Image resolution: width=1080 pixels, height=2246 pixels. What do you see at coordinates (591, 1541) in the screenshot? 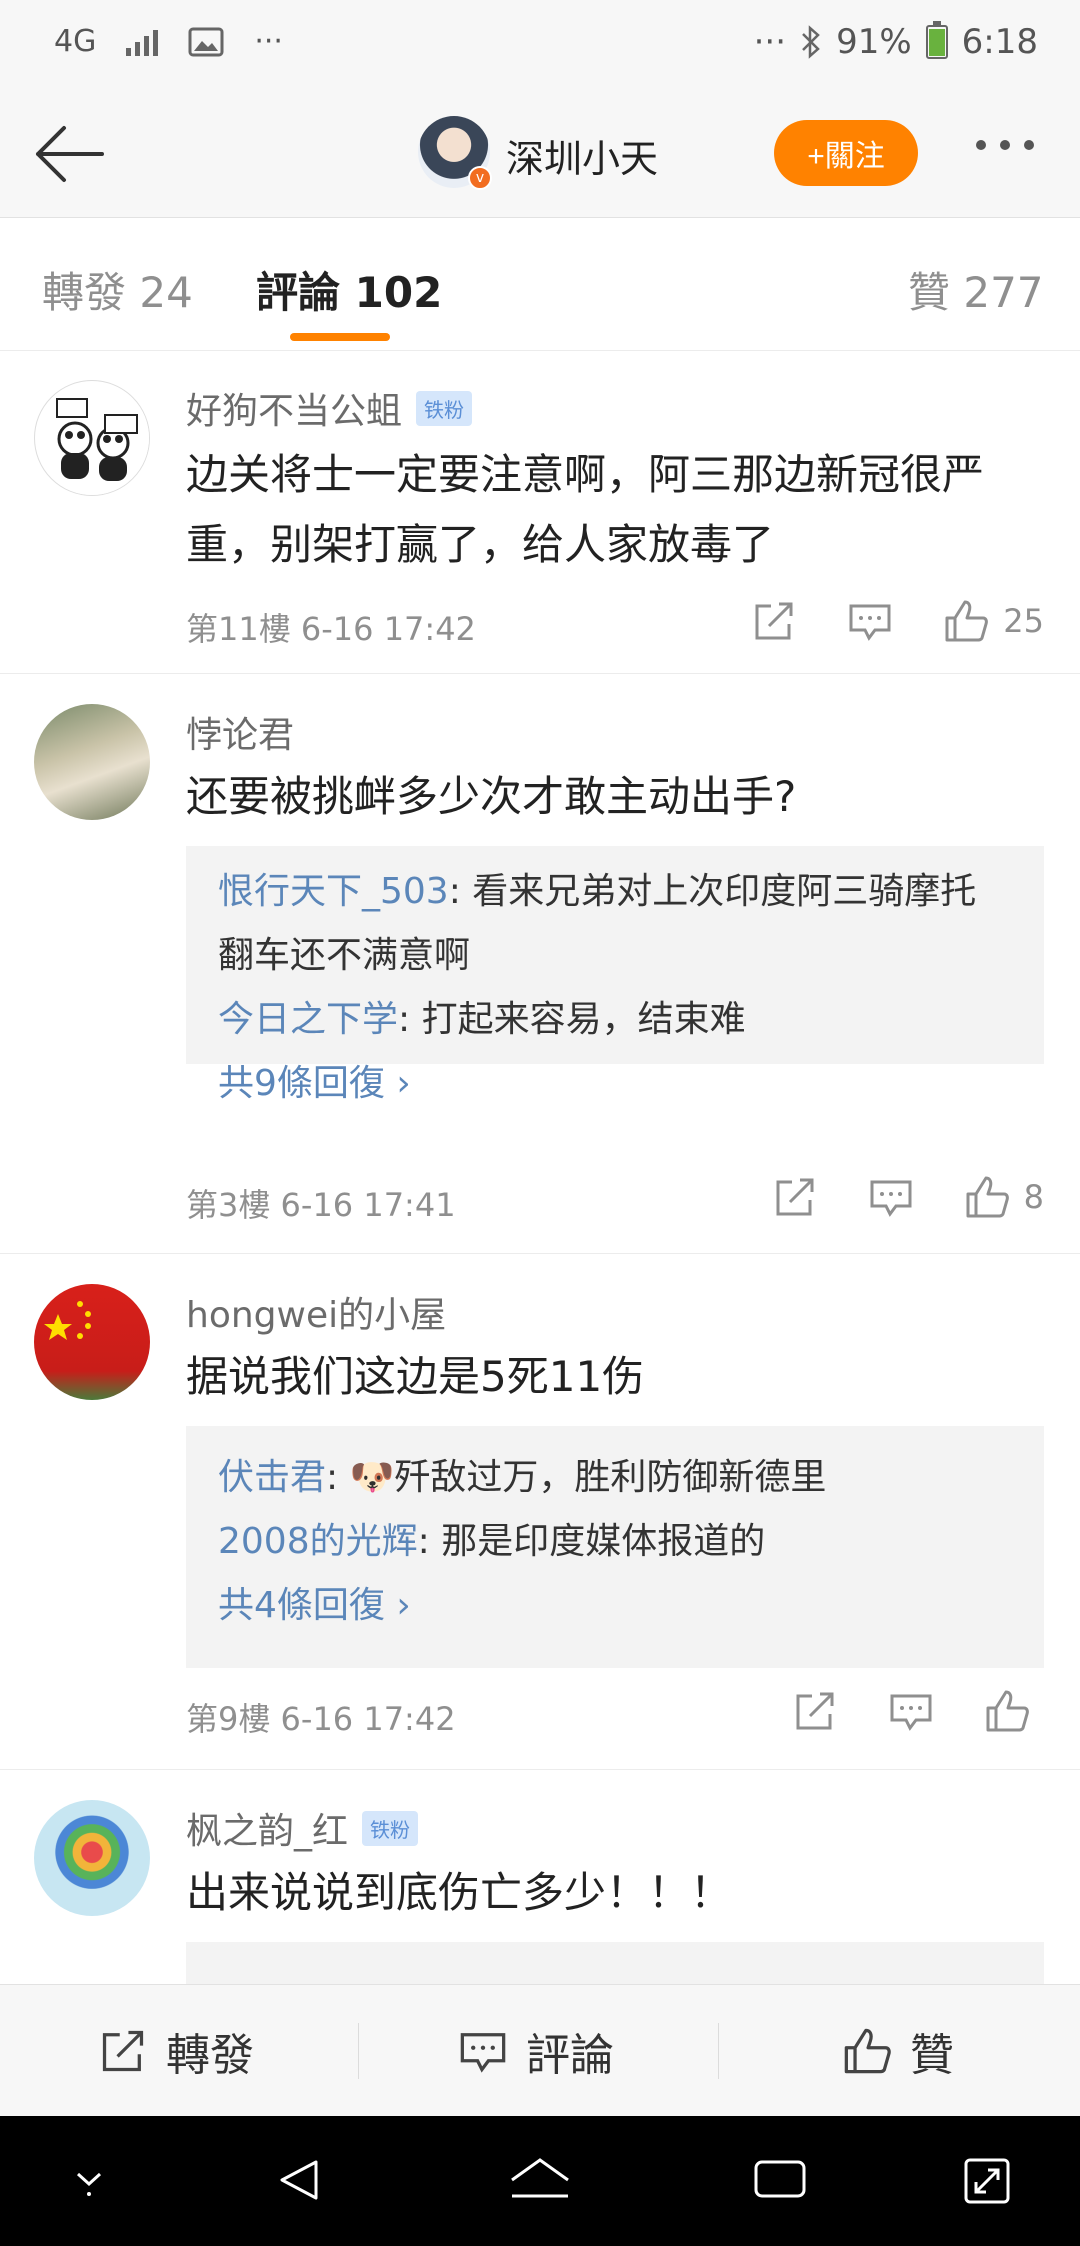
I see `reply-text: : 那是印度媒体报道的` at bounding box center [591, 1541].